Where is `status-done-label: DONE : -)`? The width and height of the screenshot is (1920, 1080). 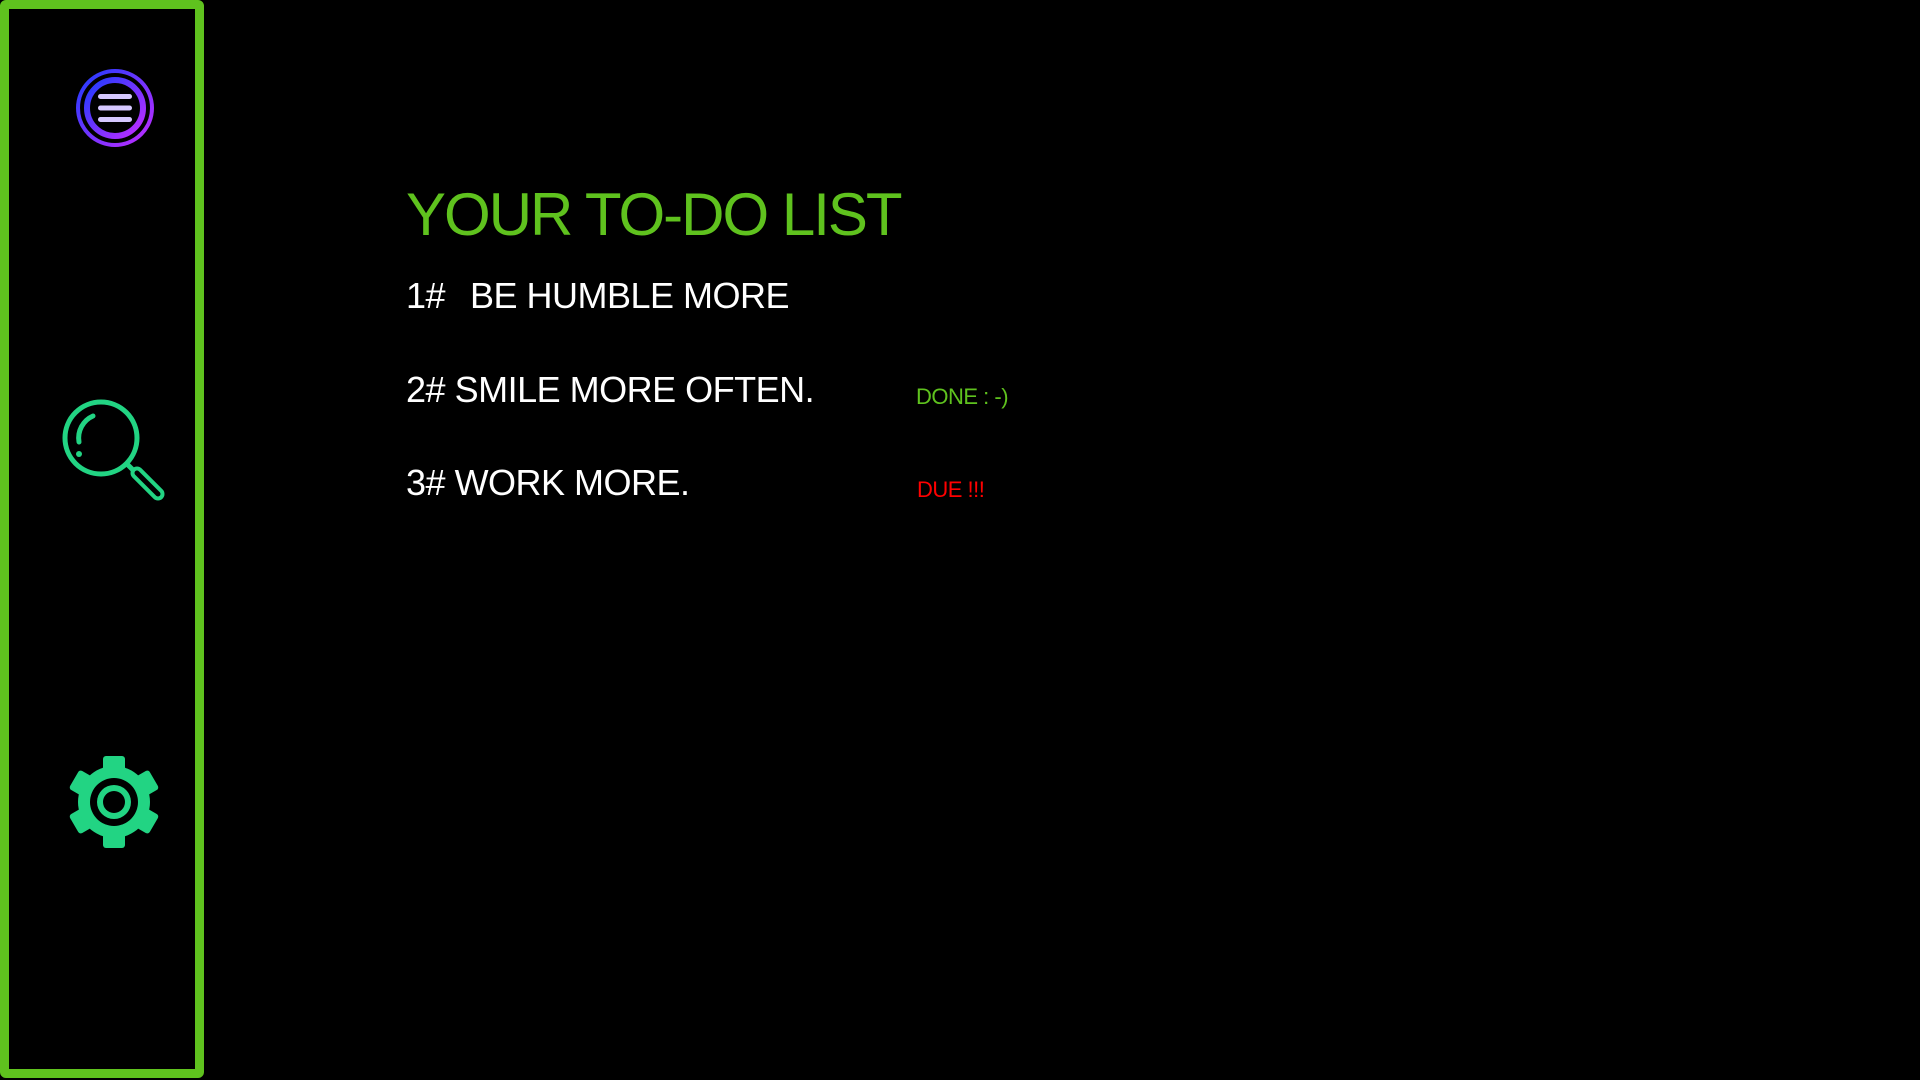
status-done-label: DONE : -) is located at coordinates (962, 396).